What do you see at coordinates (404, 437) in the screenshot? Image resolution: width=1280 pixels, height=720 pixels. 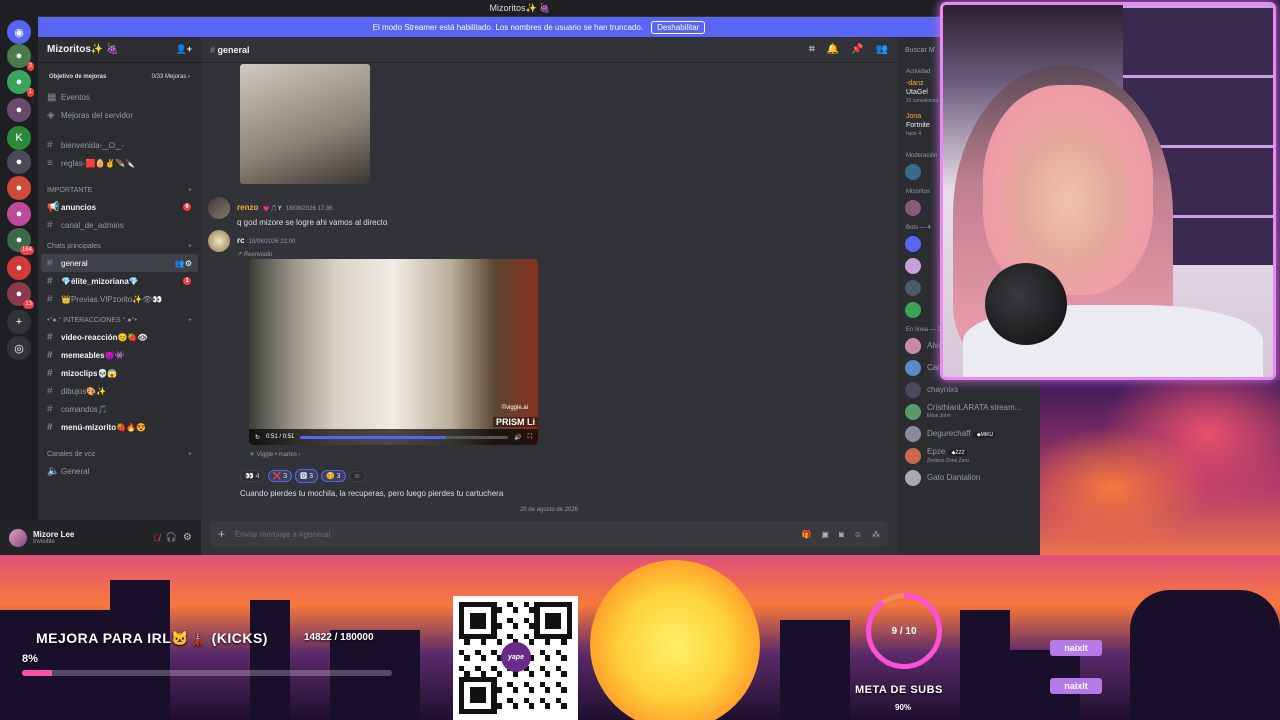 I see `video-progress` at bounding box center [404, 437].